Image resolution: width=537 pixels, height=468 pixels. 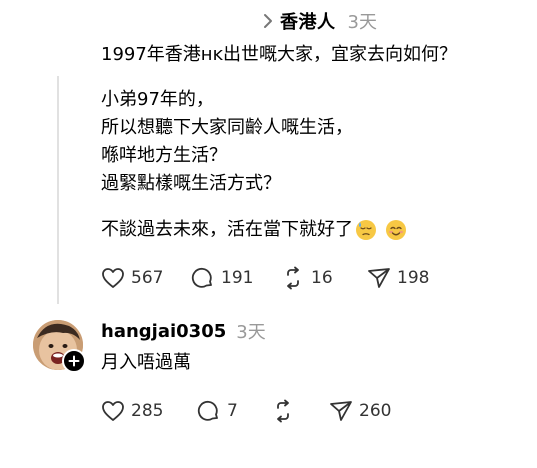 What do you see at coordinates (164, 155) in the screenshot?
I see `post-line: 喺咩地方生活？` at bounding box center [164, 155].